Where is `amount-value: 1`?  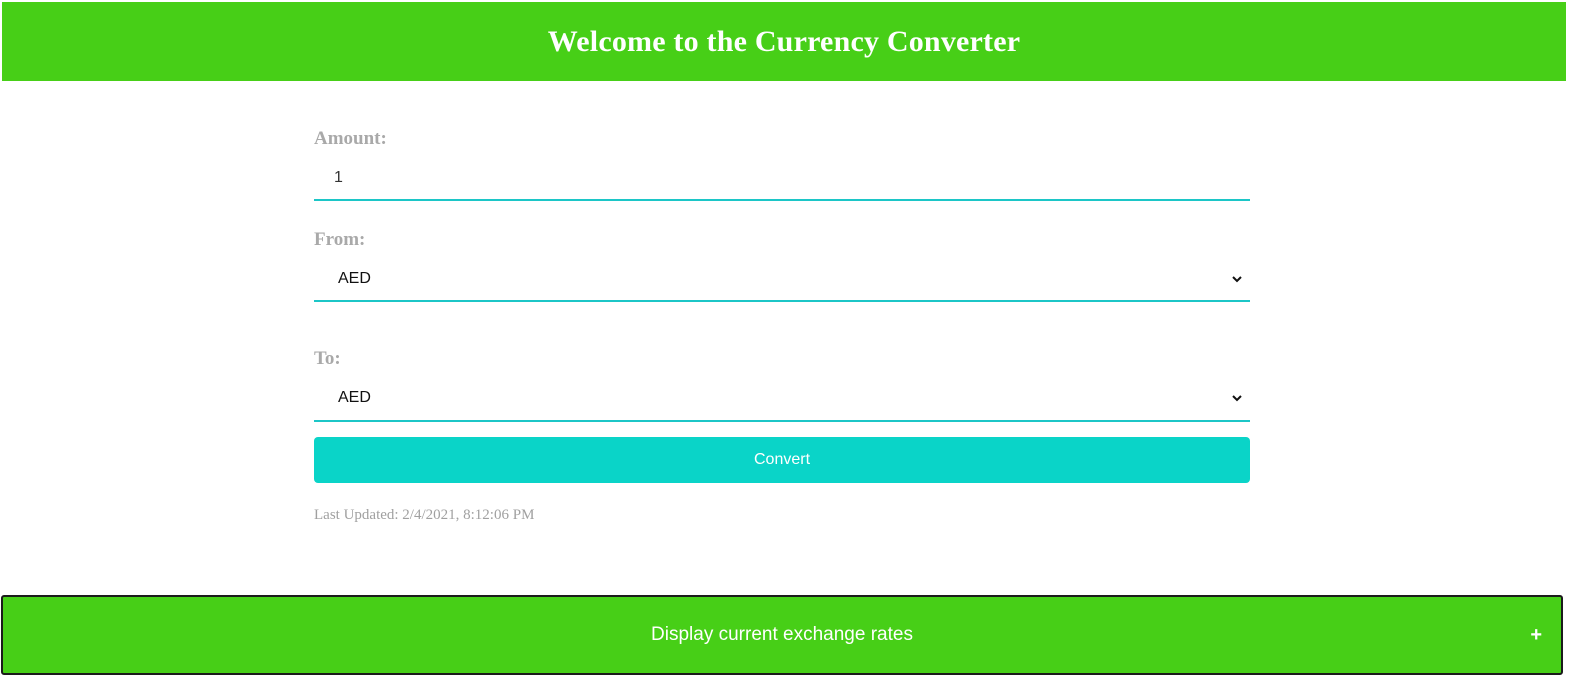 amount-value: 1 is located at coordinates (338, 177).